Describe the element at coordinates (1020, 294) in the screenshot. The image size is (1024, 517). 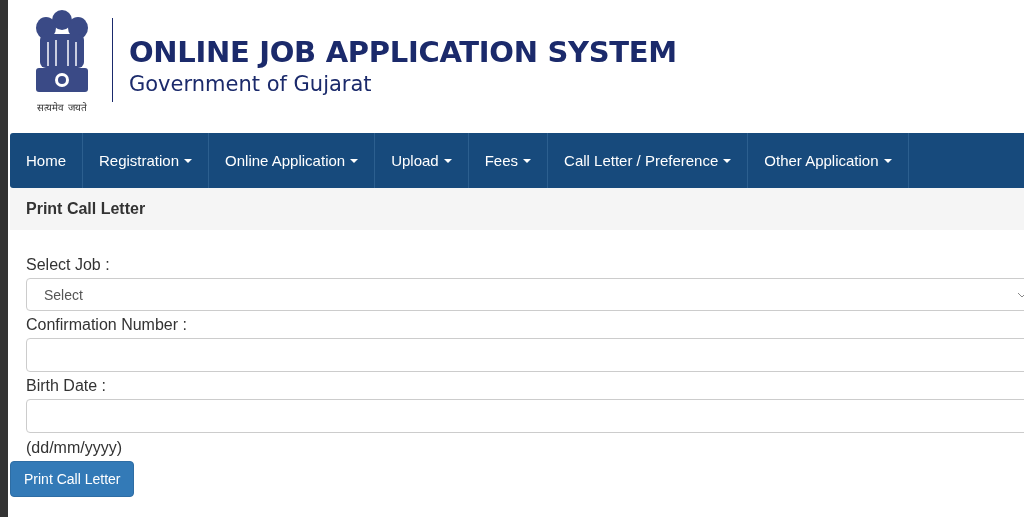
I see `chevron-down-icon` at that location.